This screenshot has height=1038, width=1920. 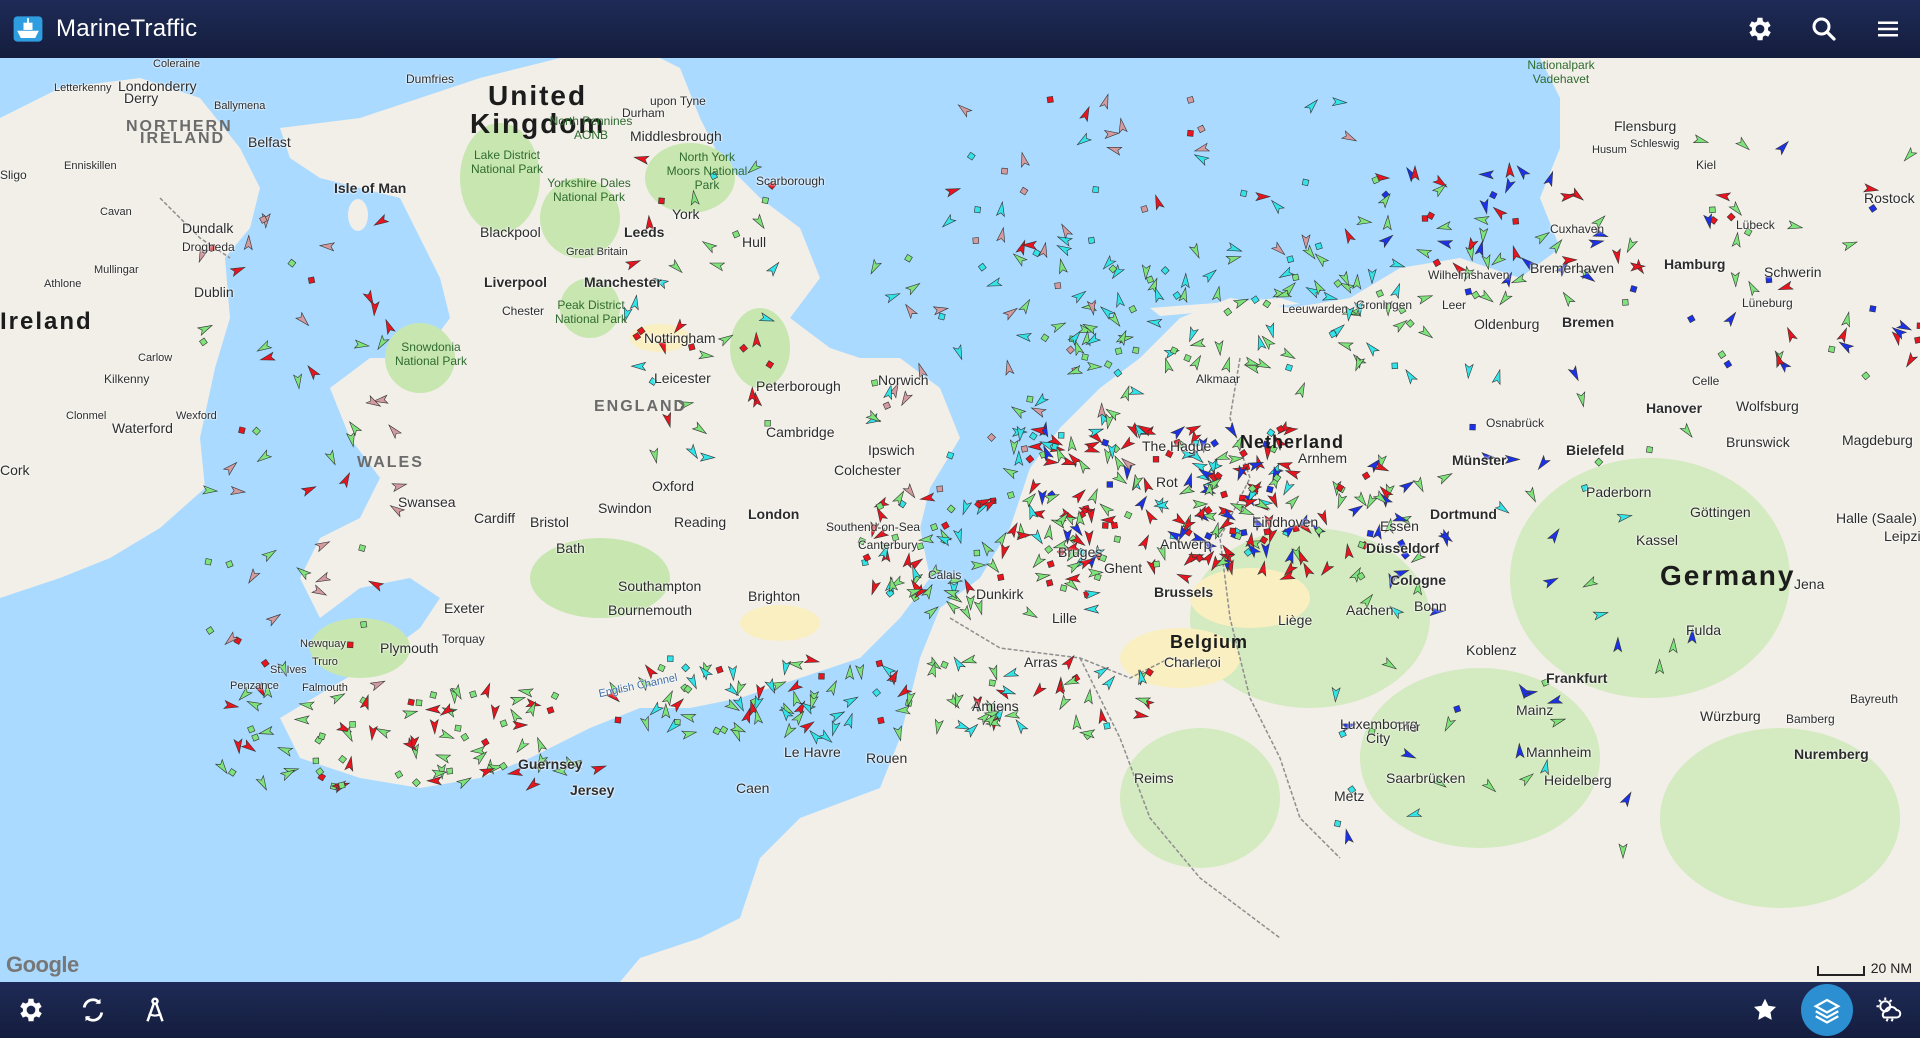 What do you see at coordinates (31, 1010) in the screenshot?
I see `map-settings-button` at bounding box center [31, 1010].